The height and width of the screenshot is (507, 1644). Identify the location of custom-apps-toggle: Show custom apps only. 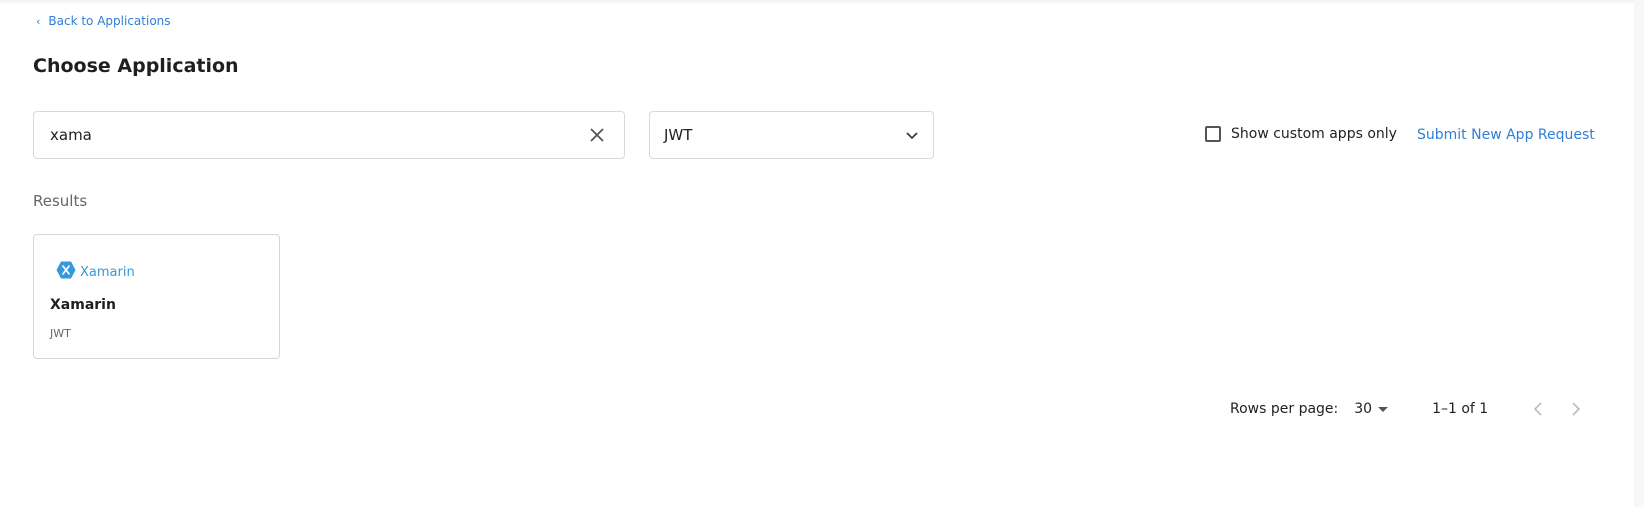
(1301, 134).